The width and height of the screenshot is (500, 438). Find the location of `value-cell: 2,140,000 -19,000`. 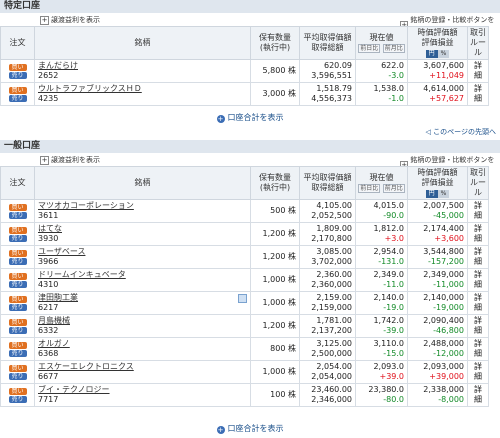

value-cell: 2,140,000 -19,000 is located at coordinates (437, 303).